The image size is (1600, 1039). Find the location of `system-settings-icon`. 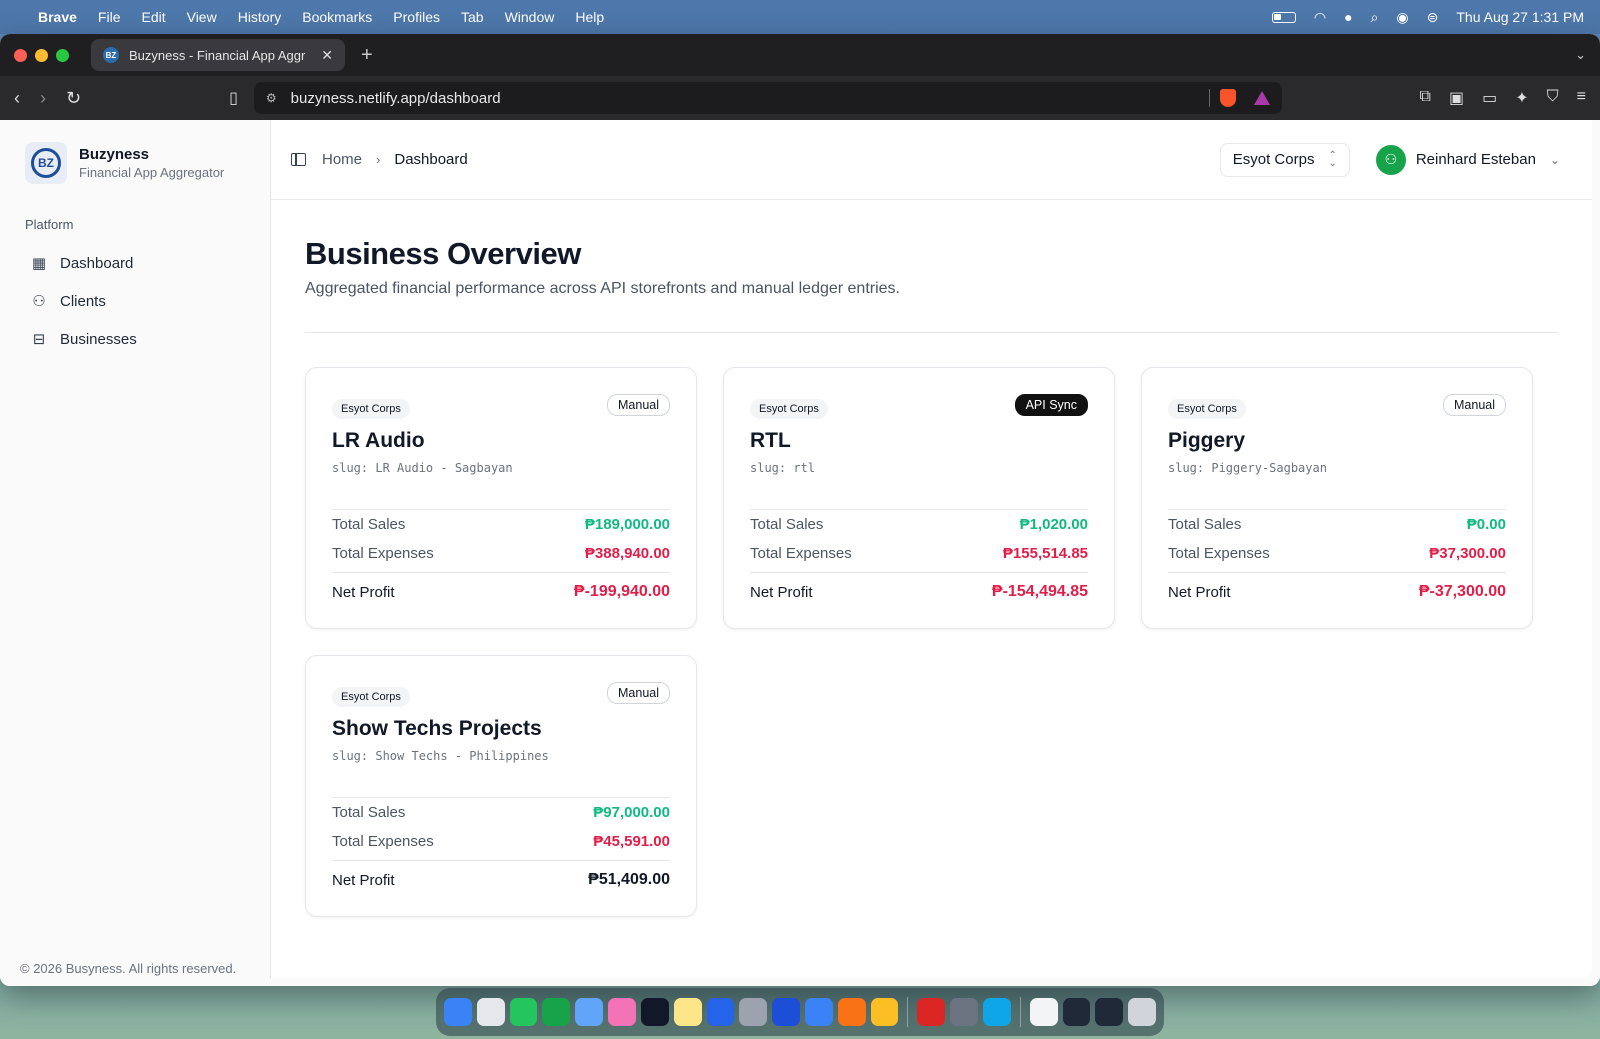

system-settings-icon is located at coordinates (753, 1012).